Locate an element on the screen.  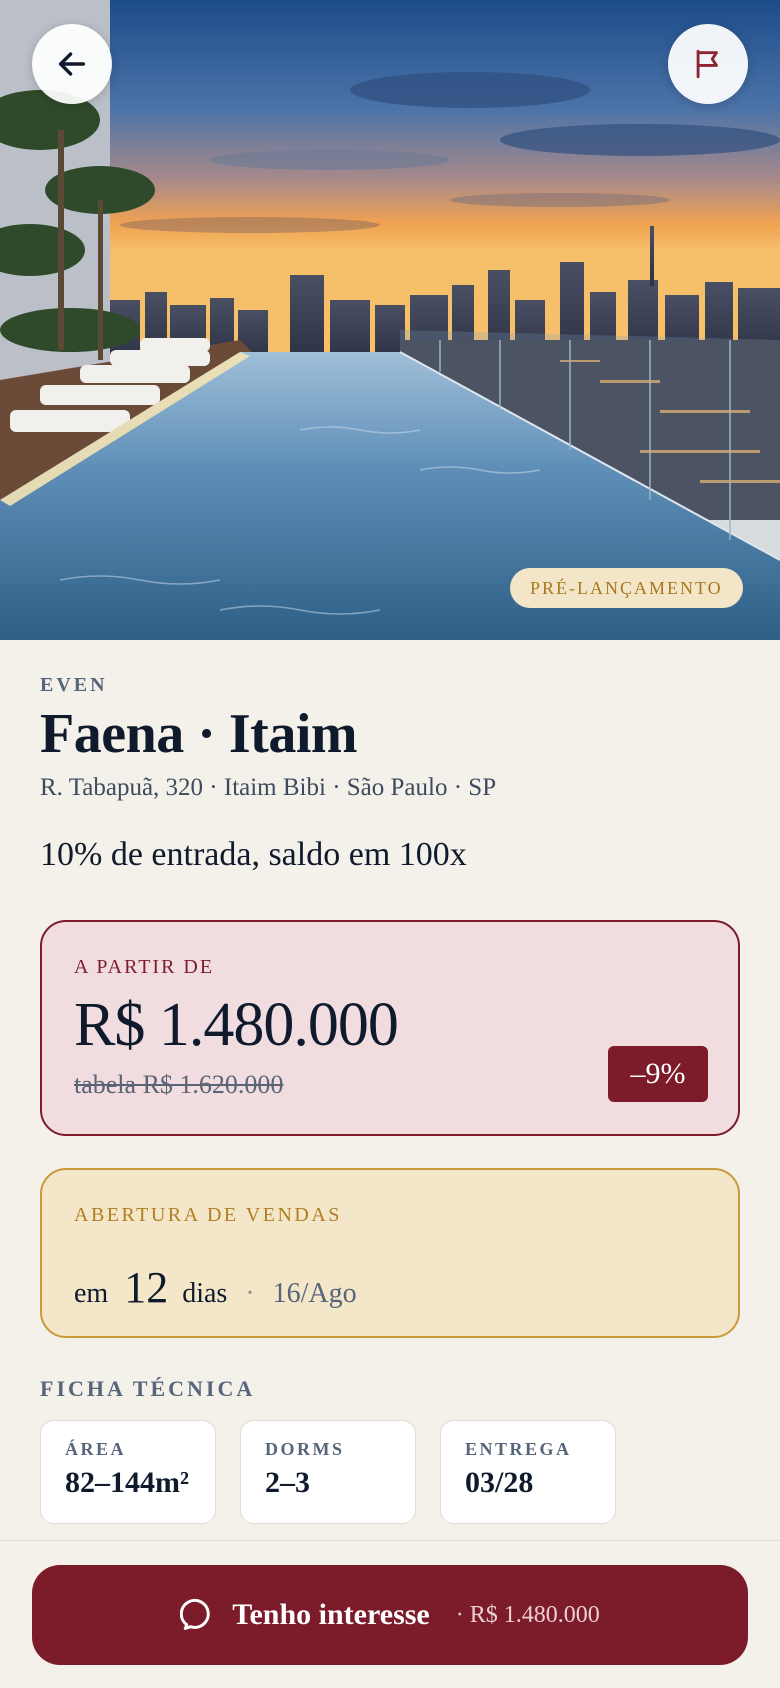
spec-card-area: ÁREA 82–144m² is located at coordinates (128, 1472).